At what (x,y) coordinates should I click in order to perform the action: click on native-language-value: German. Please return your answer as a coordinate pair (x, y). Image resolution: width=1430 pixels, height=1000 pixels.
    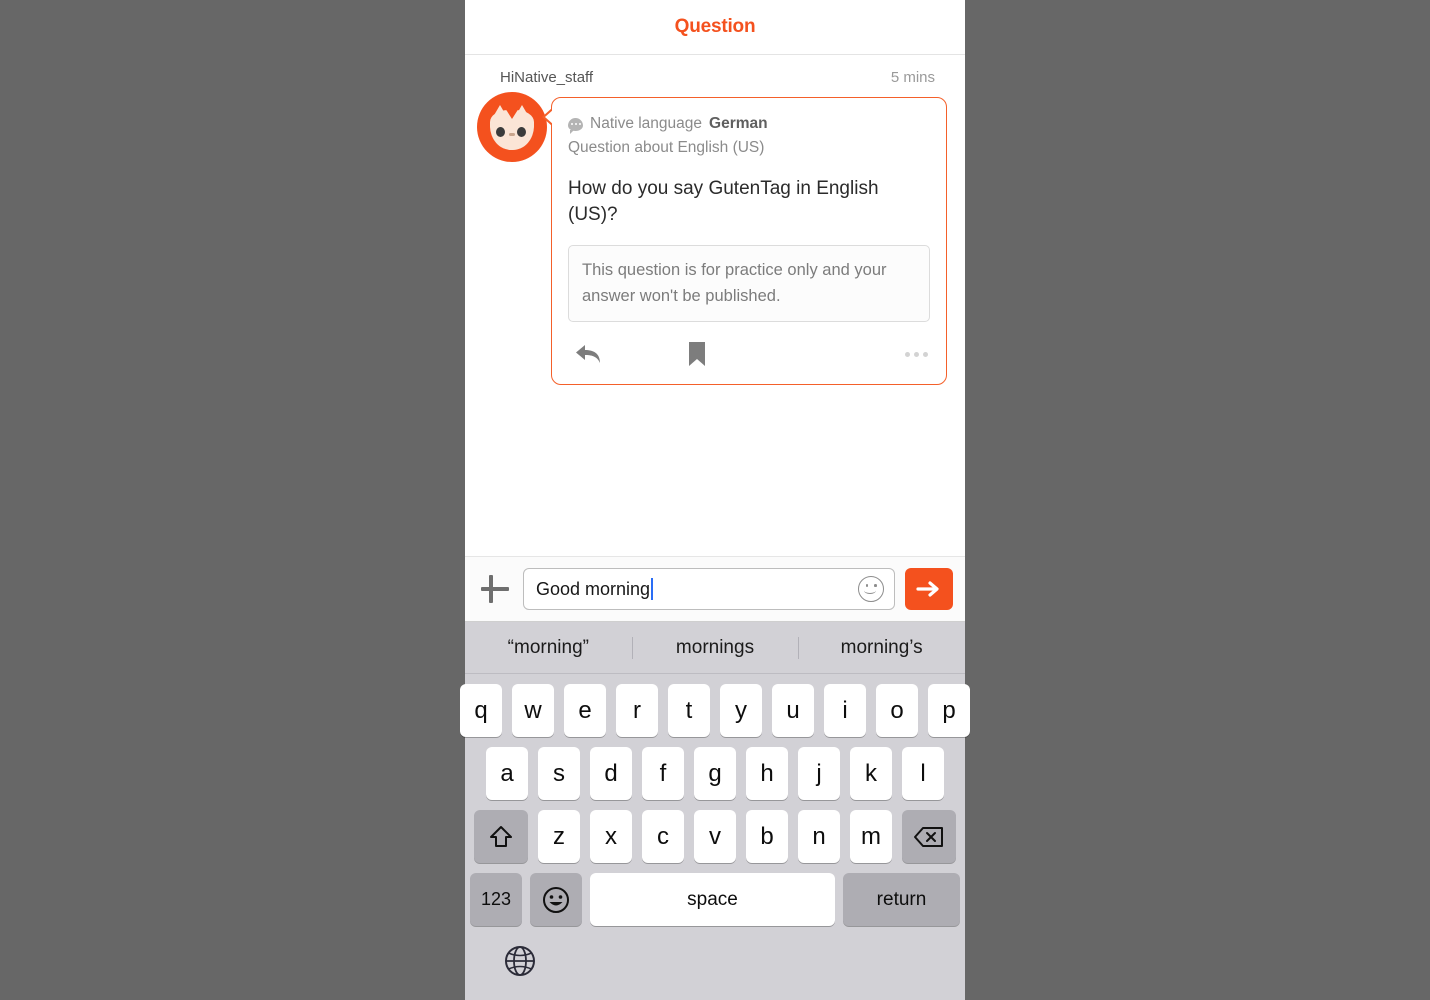
    Looking at the image, I should click on (738, 123).